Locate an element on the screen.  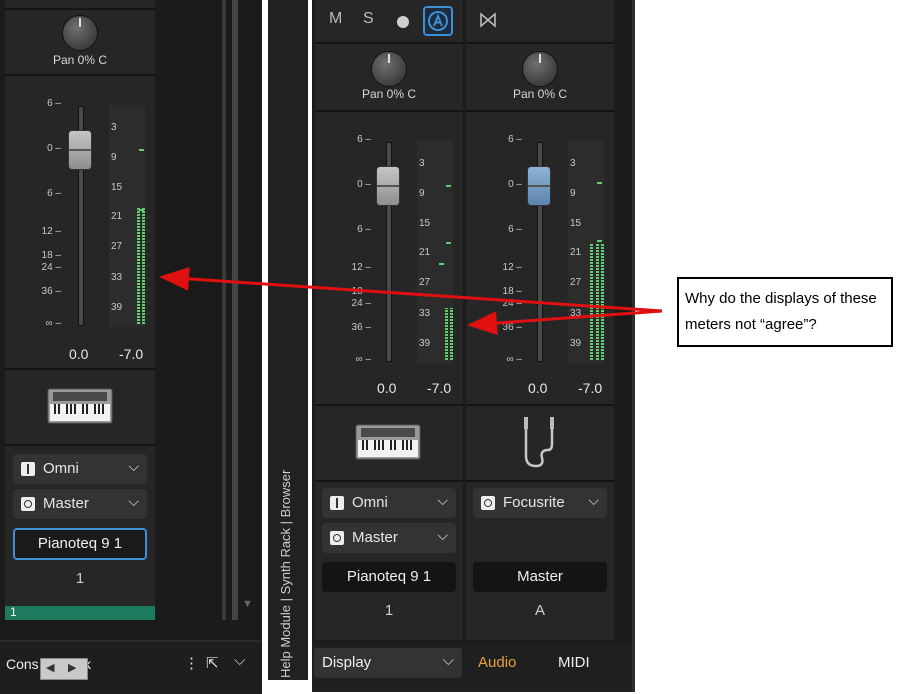
track-number: 1 is located at coordinates (13, 612).